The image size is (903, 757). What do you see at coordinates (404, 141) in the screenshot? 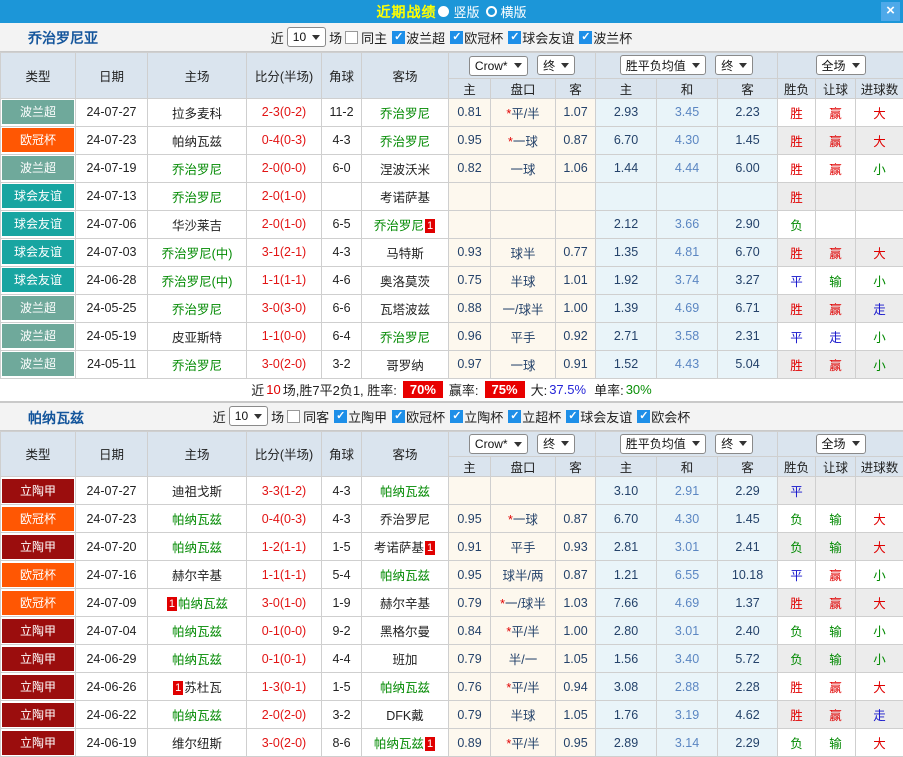
I see `team-name: 乔治罗尼` at bounding box center [404, 141].